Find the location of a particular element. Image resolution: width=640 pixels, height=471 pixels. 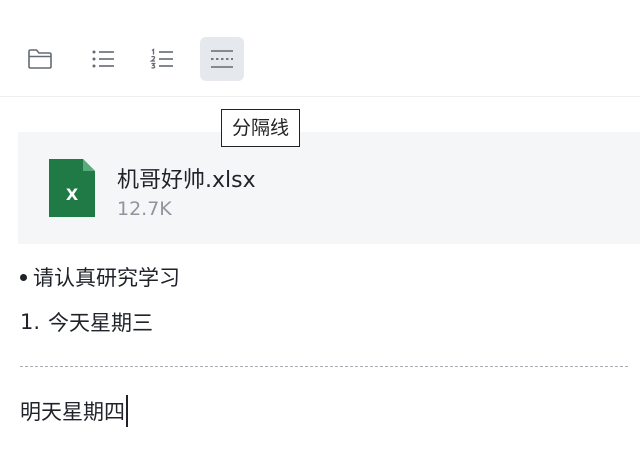

divider-button is located at coordinates (222, 59).